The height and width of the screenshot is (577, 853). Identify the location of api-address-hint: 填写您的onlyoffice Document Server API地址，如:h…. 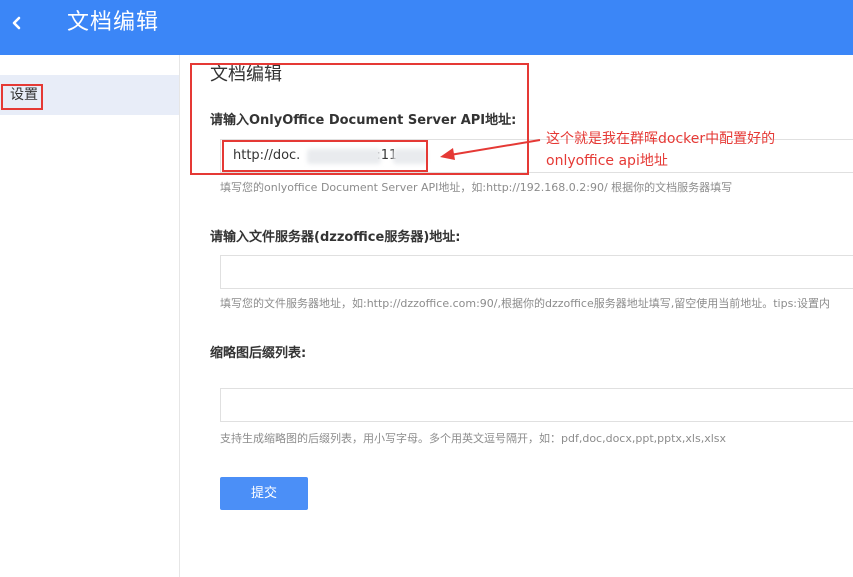
(476, 187).